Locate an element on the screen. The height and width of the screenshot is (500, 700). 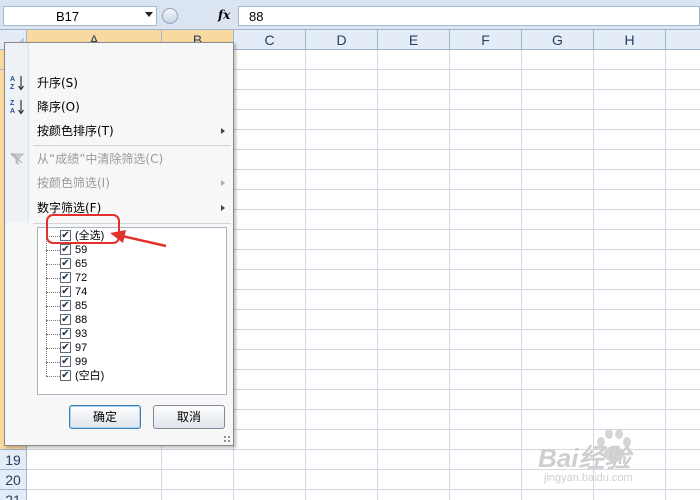
list-item-label: 99 is located at coordinates (81, 362).